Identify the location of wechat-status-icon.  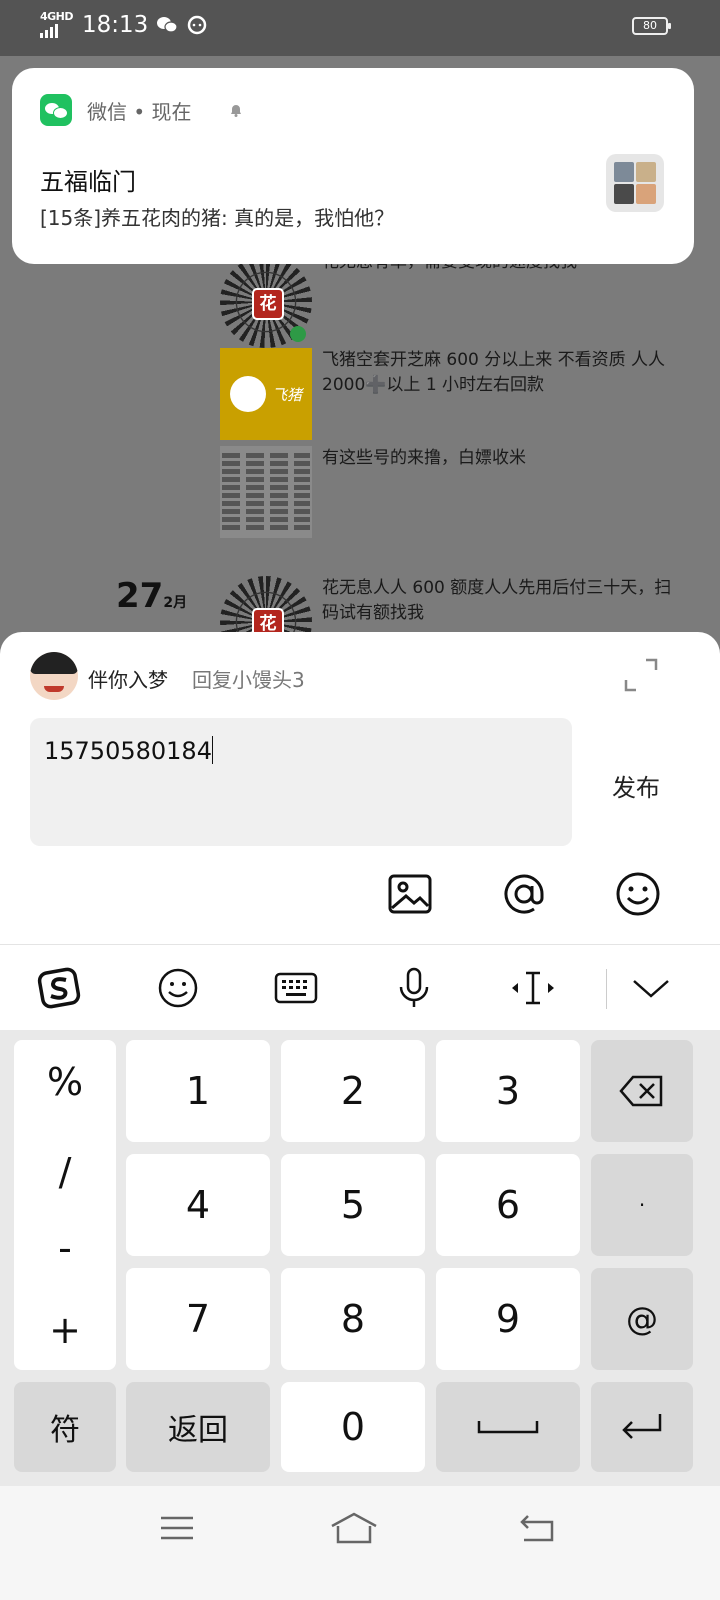
(167, 25).